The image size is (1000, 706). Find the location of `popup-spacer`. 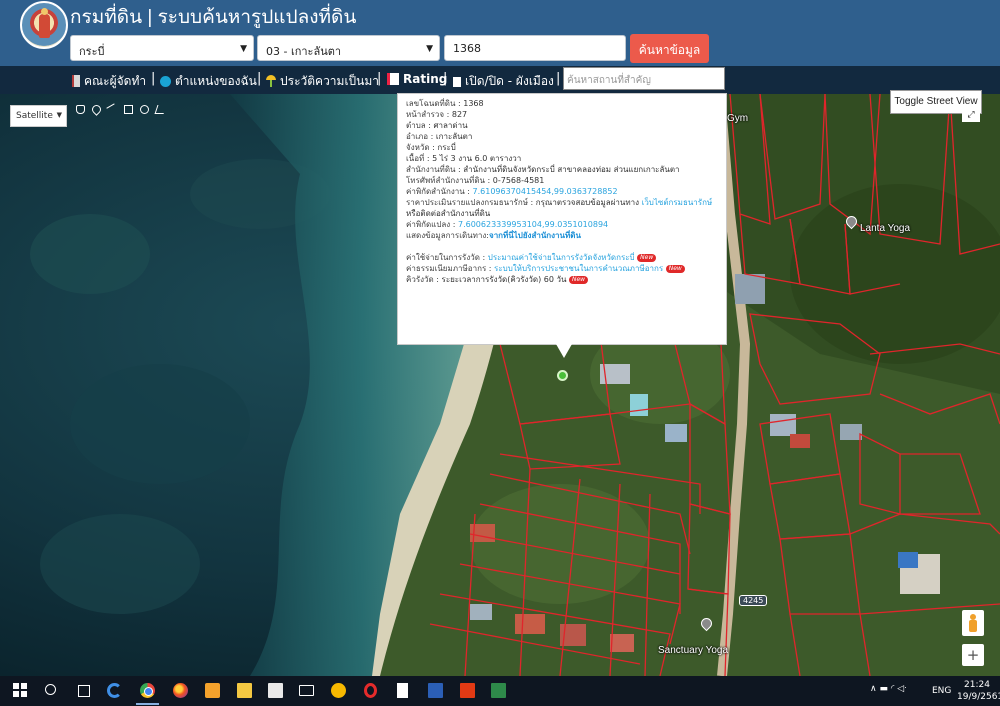

popup-spacer is located at coordinates (562, 246).